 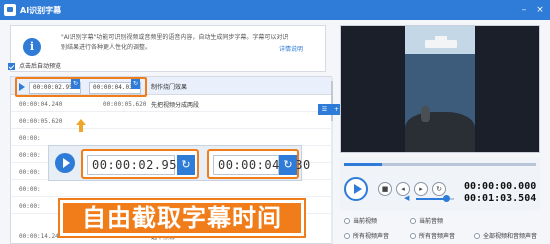 What do you see at coordinates (363, 164) in the screenshot?
I see `seek-progress` at bounding box center [363, 164].